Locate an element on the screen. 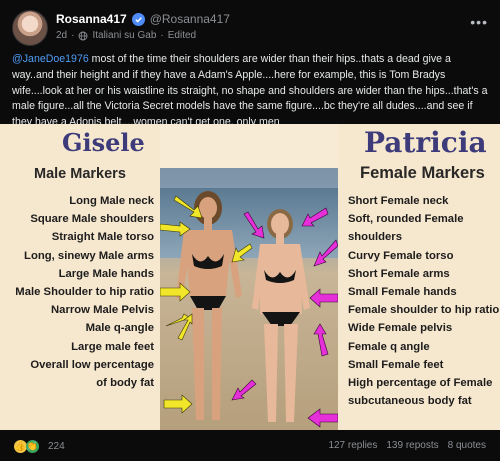  female-marker-label: High percentage of Female is located at coordinates (420, 383).